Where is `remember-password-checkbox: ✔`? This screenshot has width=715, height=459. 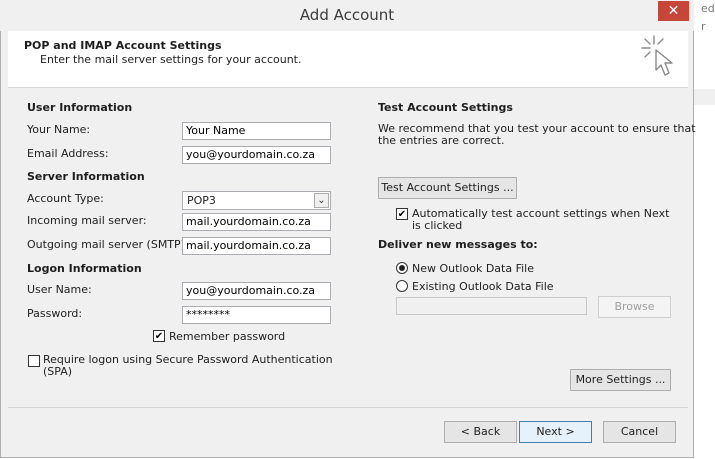
remember-password-checkbox: ✔ is located at coordinates (159, 336).